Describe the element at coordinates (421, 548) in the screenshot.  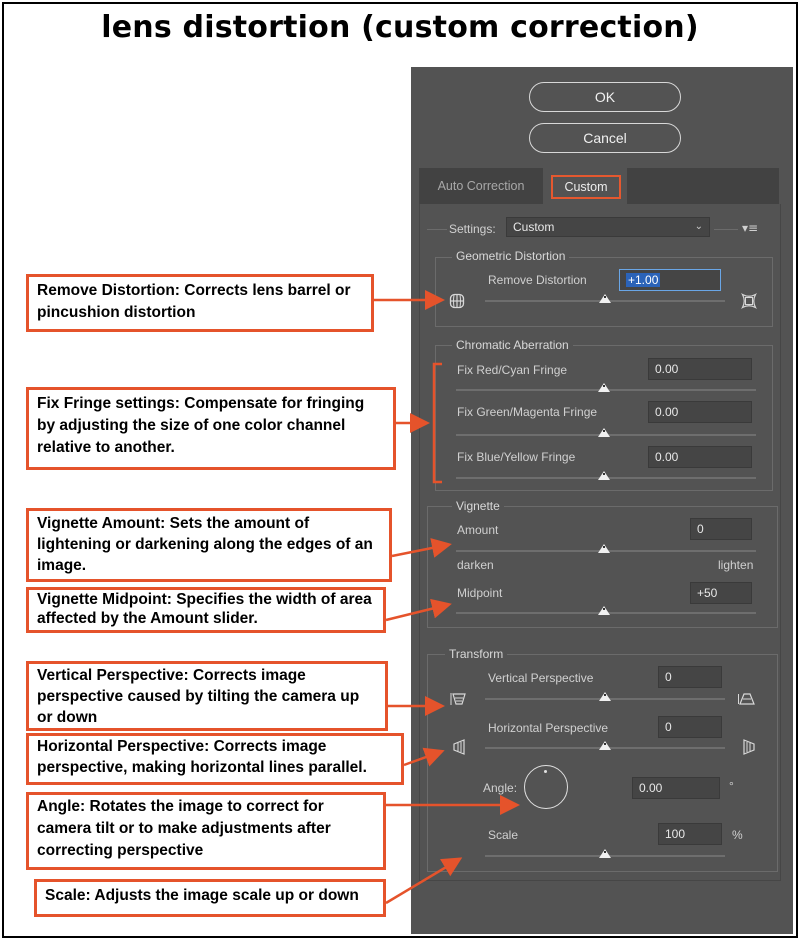
I see `arrow-vignette-amount` at that location.